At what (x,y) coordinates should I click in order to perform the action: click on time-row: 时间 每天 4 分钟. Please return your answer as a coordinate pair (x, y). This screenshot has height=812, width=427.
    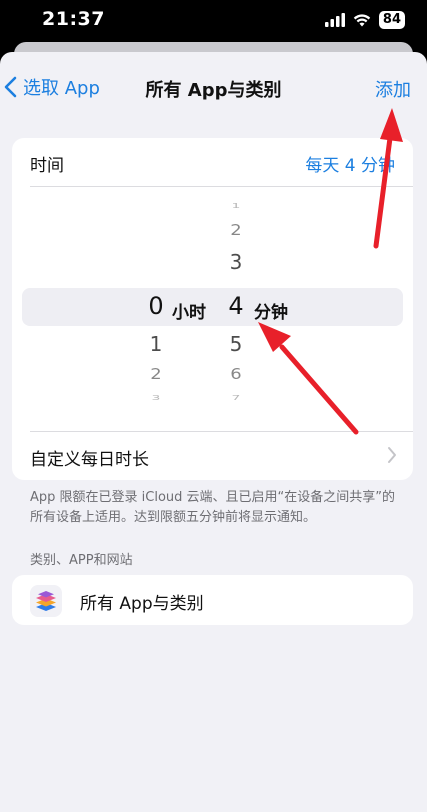
    Looking at the image, I should click on (212, 162).